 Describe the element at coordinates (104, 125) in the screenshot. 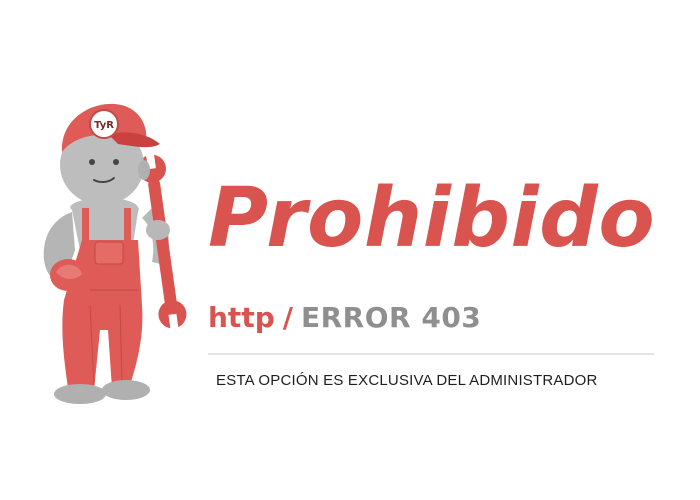

I see `cap-badge-text: TyR` at that location.